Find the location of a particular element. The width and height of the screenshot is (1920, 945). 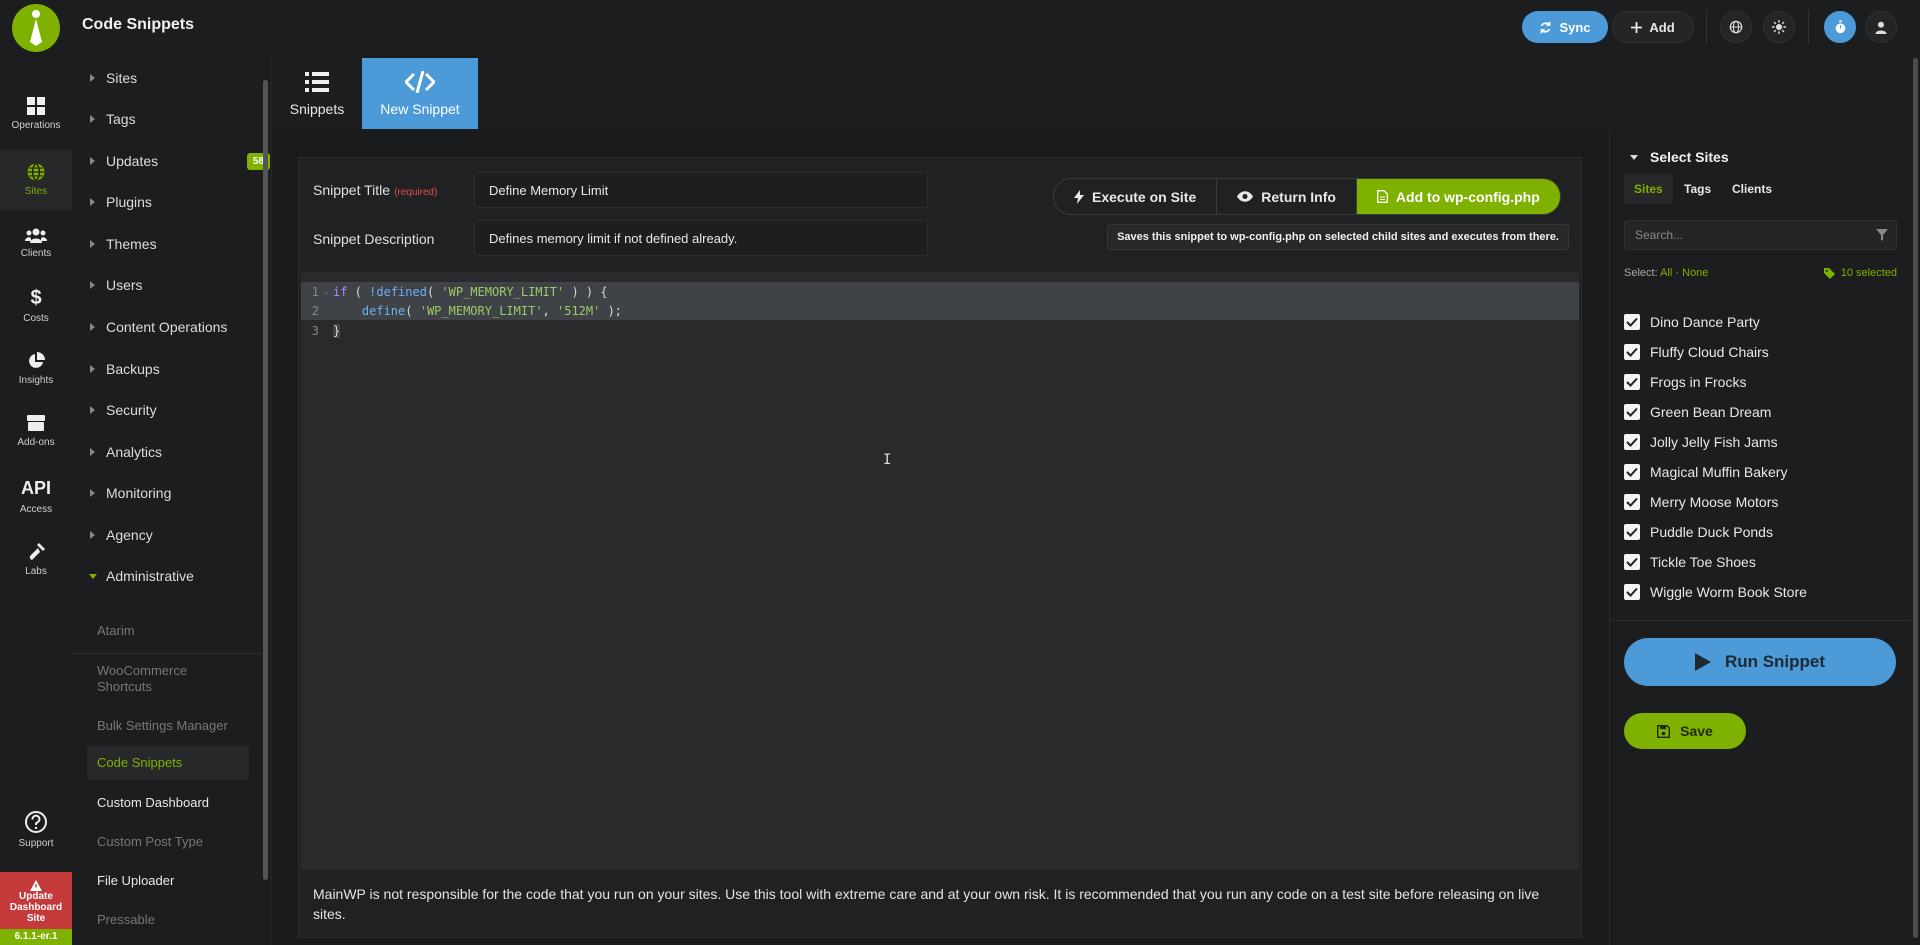

sync-button: Sync is located at coordinates (1565, 27).